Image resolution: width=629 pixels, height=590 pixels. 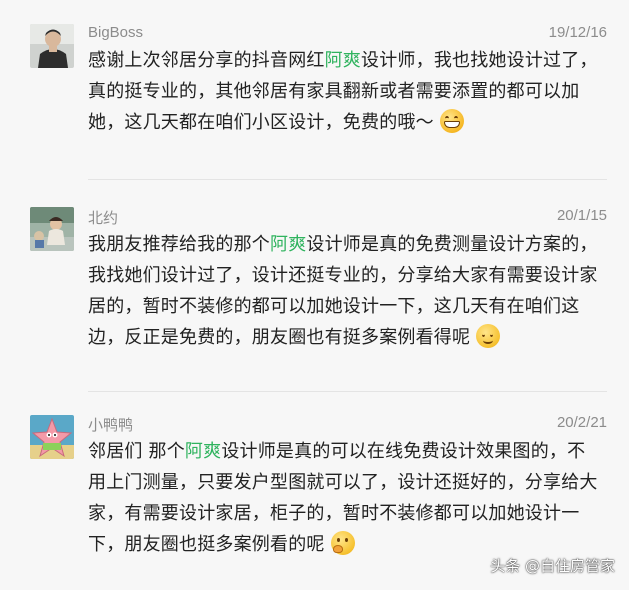 What do you see at coordinates (115, 32) in the screenshot?
I see `commenter-name: BigBoss` at bounding box center [115, 32].